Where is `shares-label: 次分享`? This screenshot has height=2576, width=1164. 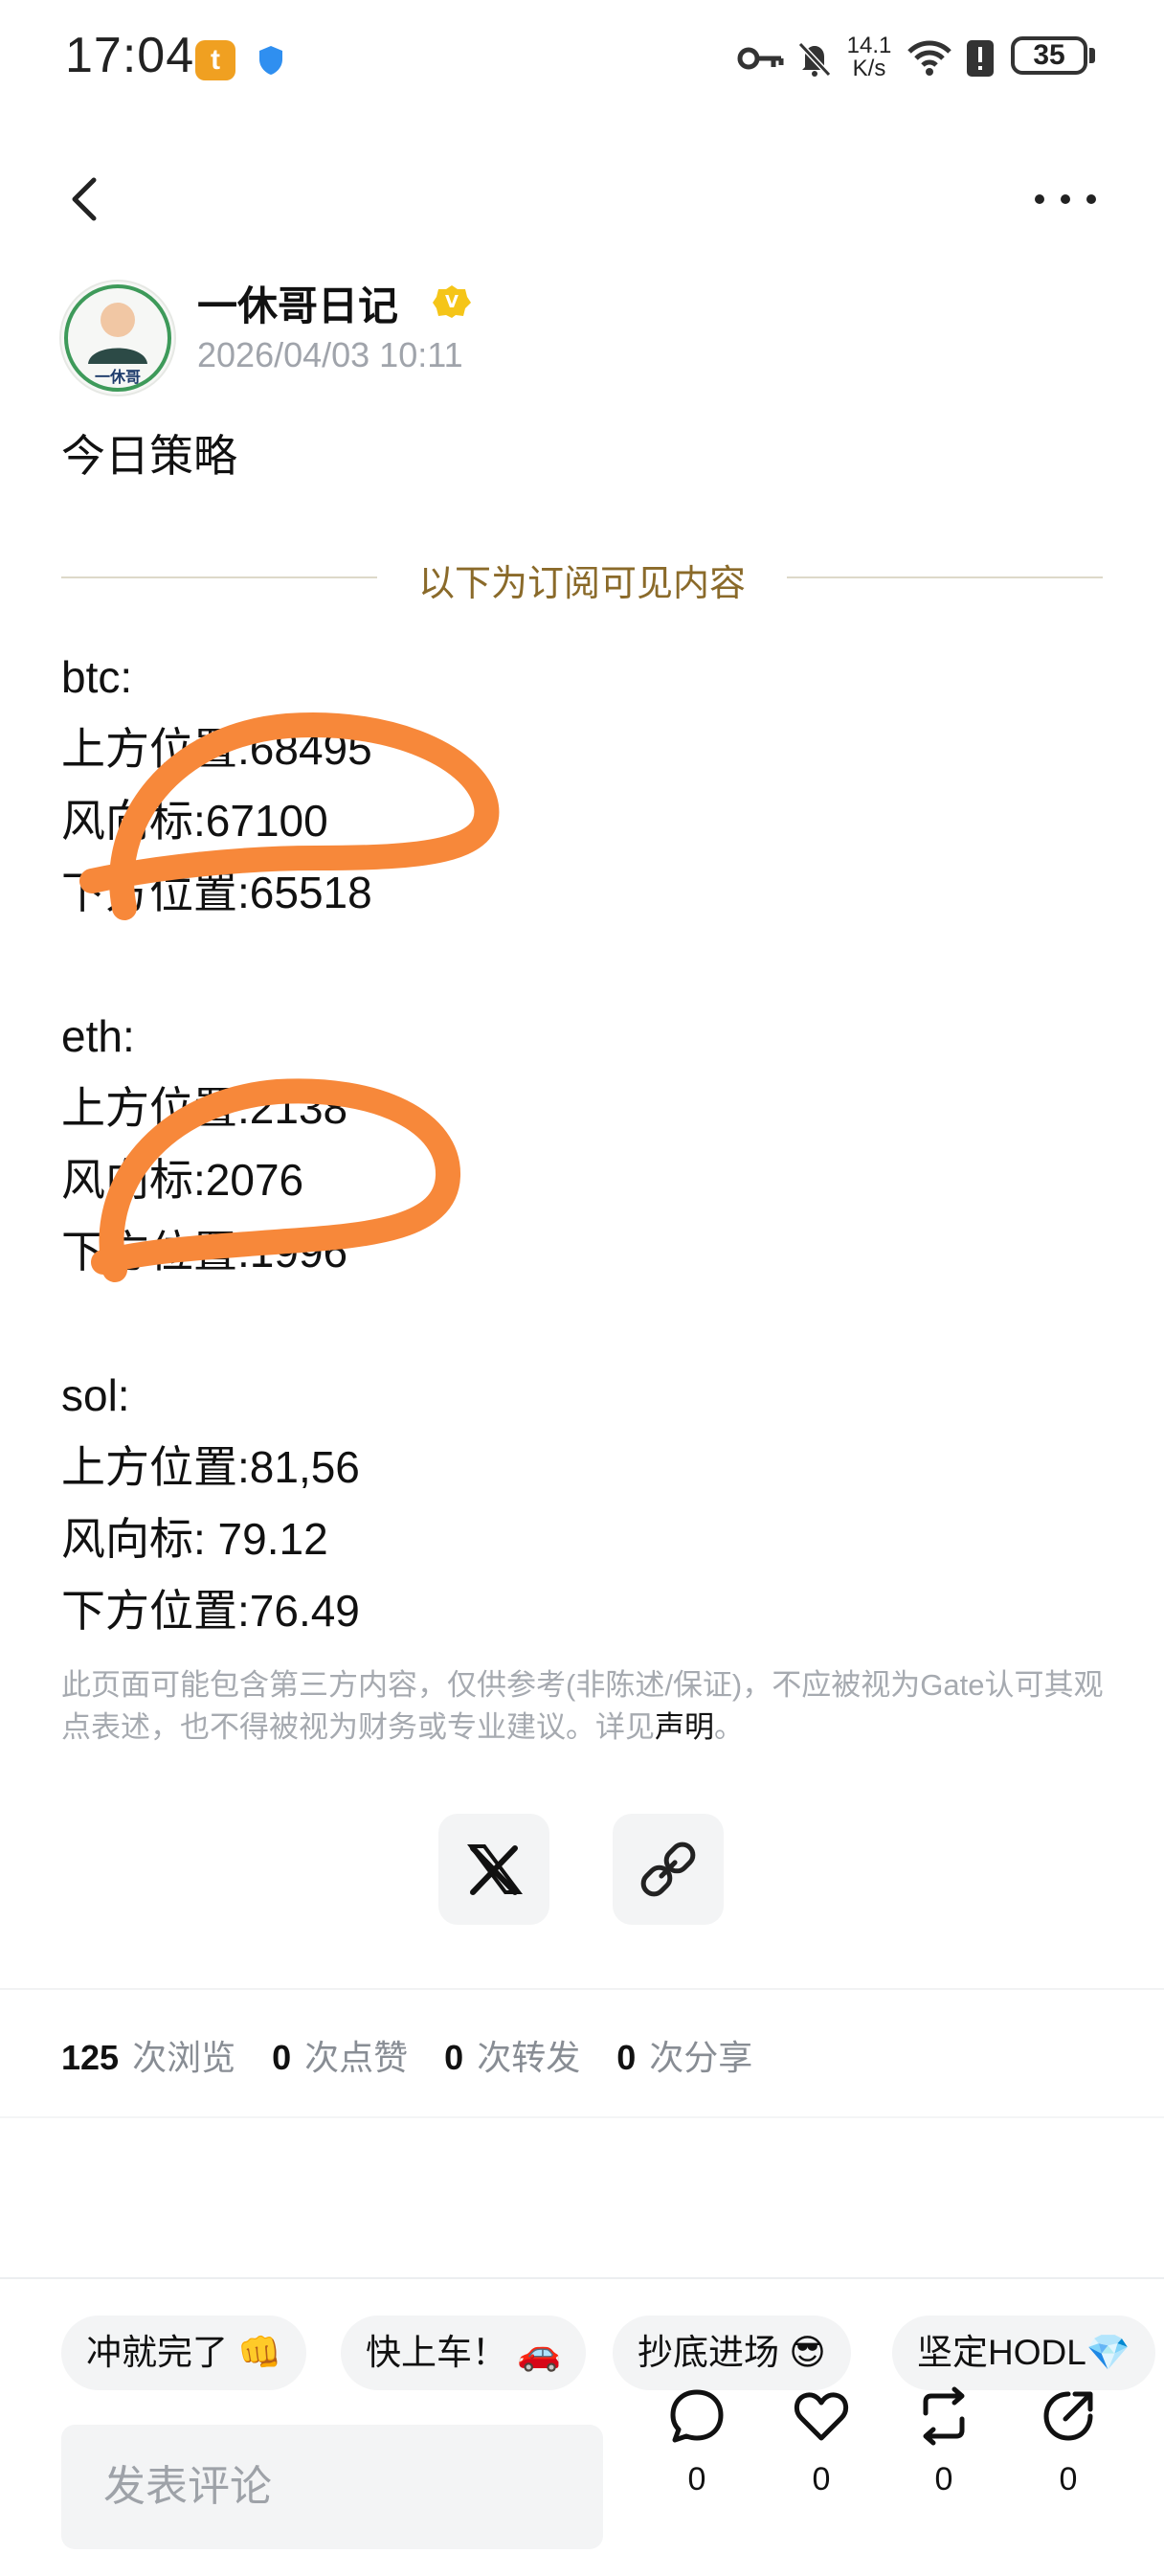
shares-label: 次分享 is located at coordinates (701, 2057).